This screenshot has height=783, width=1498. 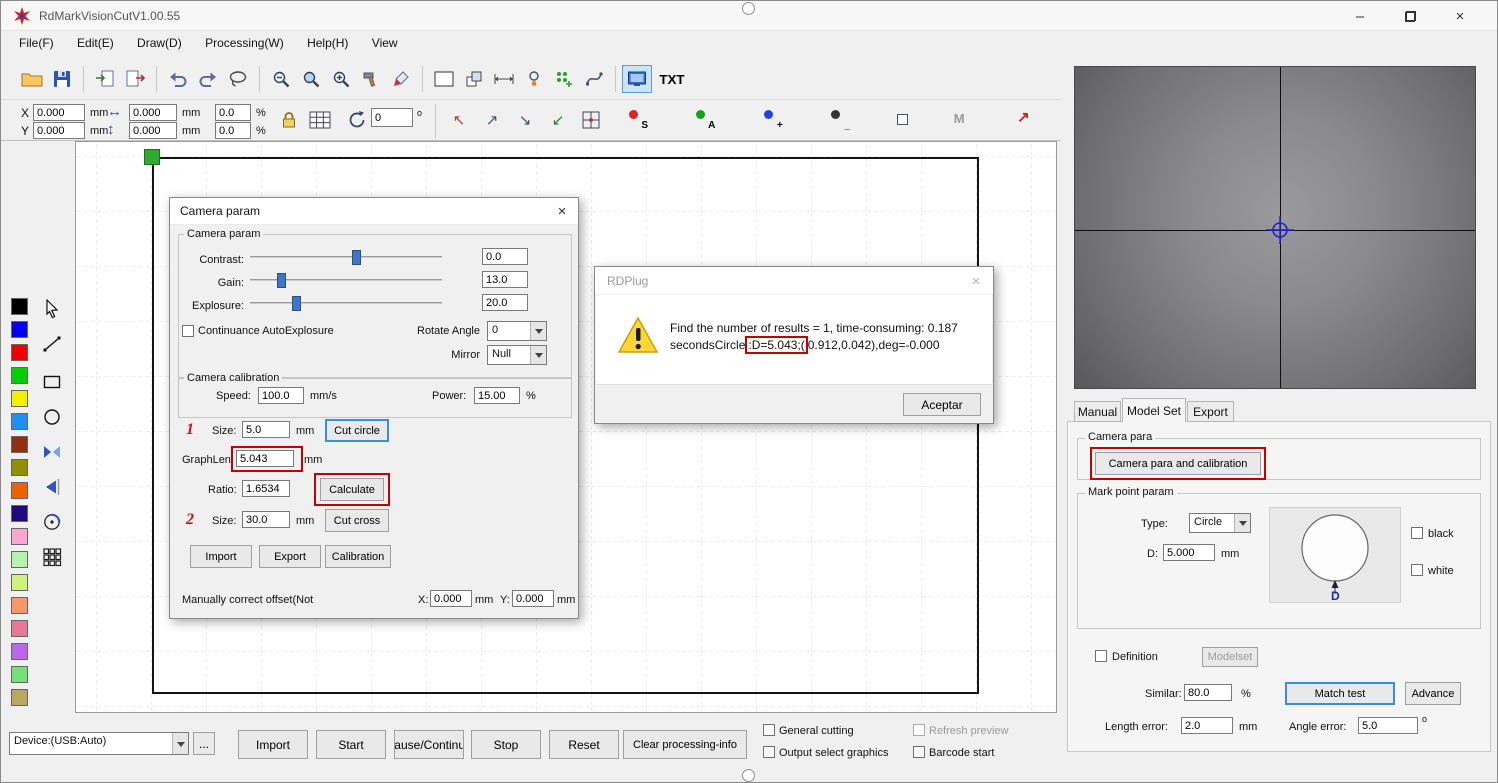 I want to click on edit-tool-button, so click(x=401, y=79).